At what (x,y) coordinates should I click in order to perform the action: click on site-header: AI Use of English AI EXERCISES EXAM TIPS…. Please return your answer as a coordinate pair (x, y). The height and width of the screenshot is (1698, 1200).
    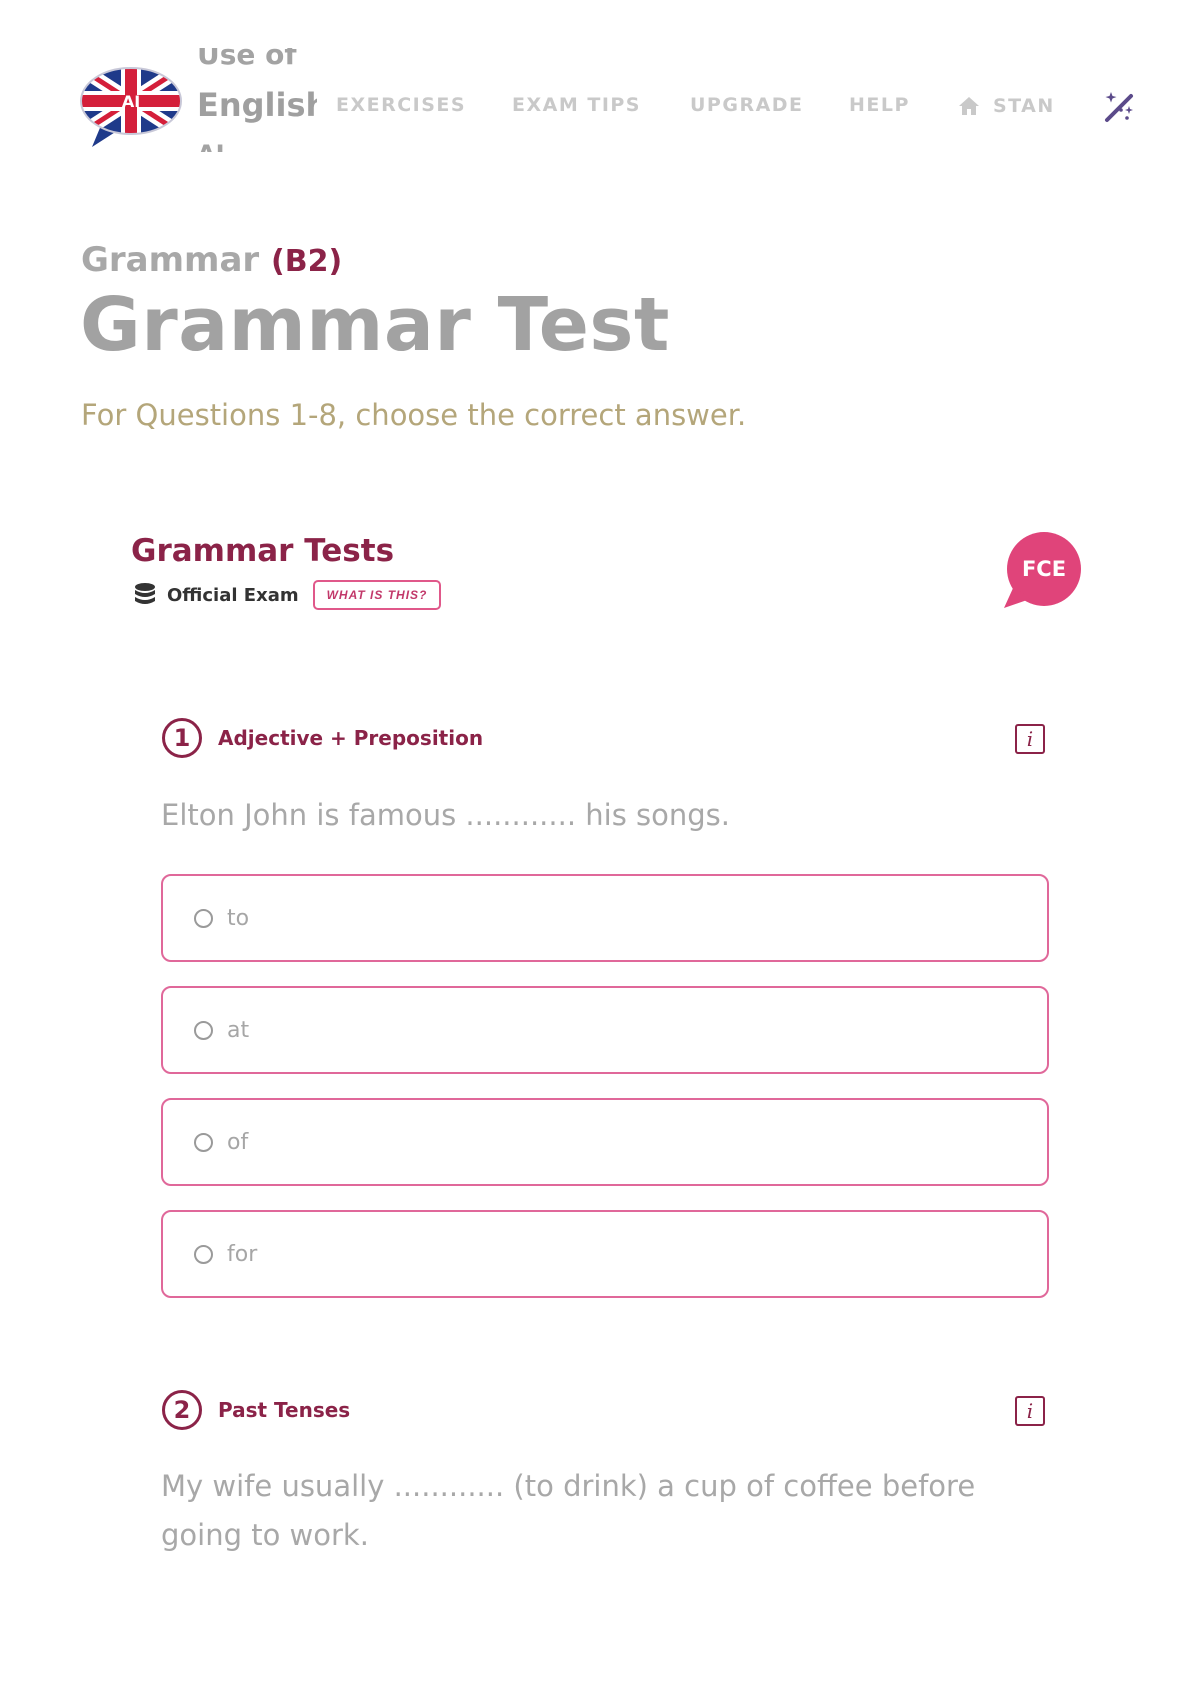
    Looking at the image, I should click on (600, 85).